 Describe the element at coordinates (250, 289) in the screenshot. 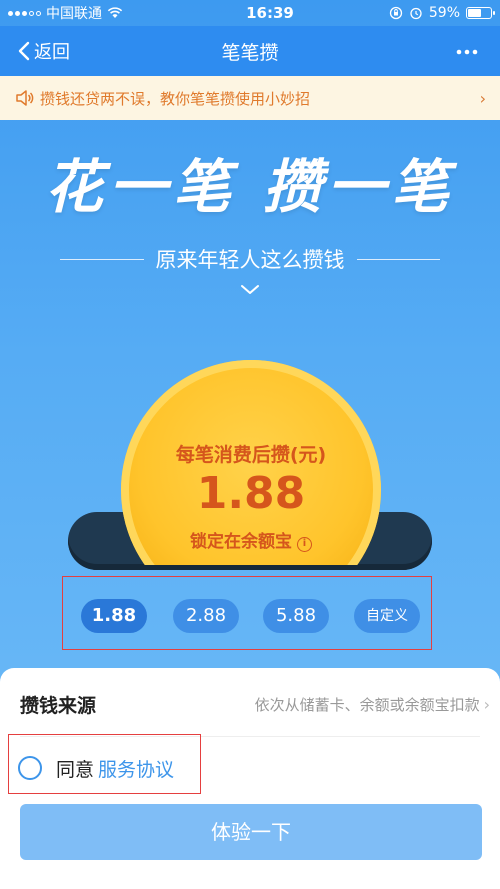

I see `chevron-down-icon` at that location.